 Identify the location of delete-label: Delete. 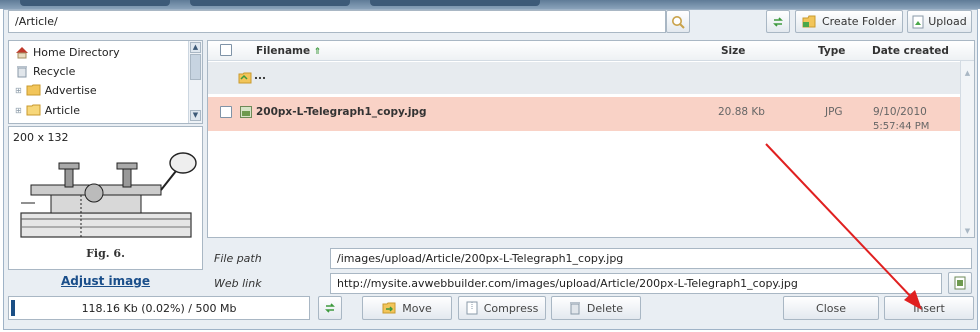
(605, 308).